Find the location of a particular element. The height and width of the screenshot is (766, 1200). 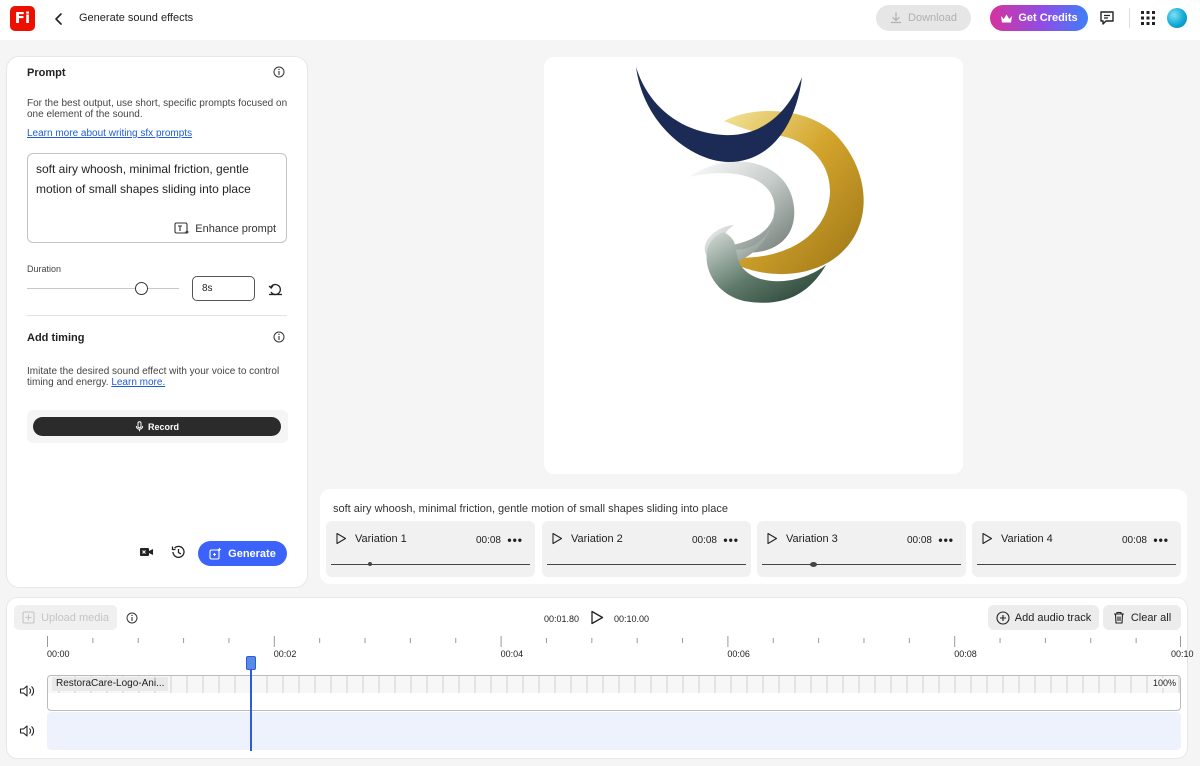

record-button: Record is located at coordinates (157, 426).